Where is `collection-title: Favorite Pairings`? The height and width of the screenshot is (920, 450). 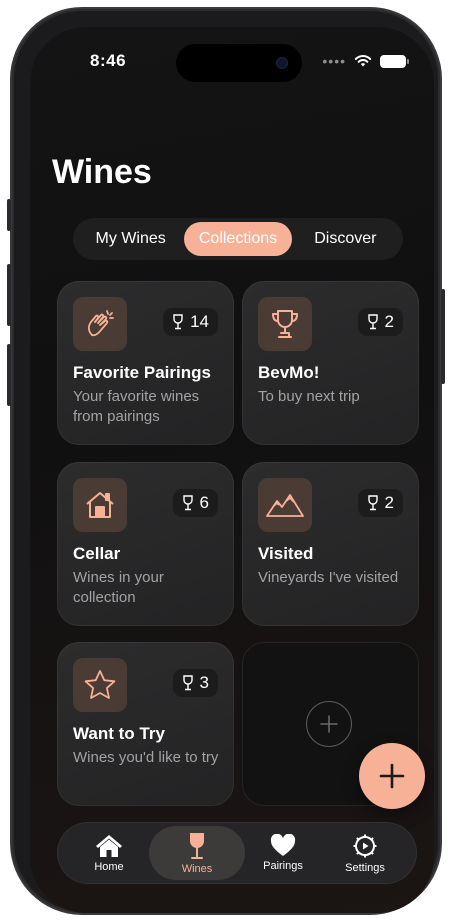 collection-title: Favorite Pairings is located at coordinates (142, 372).